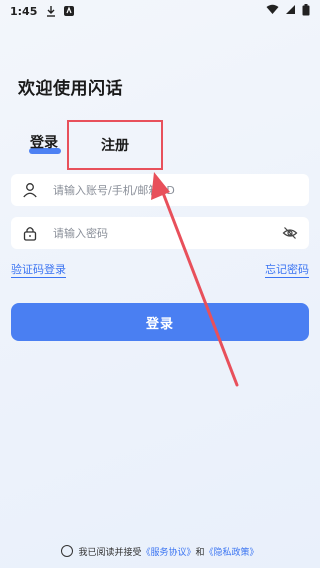  Describe the element at coordinates (290, 233) in the screenshot. I see `eye-off-icon` at that location.